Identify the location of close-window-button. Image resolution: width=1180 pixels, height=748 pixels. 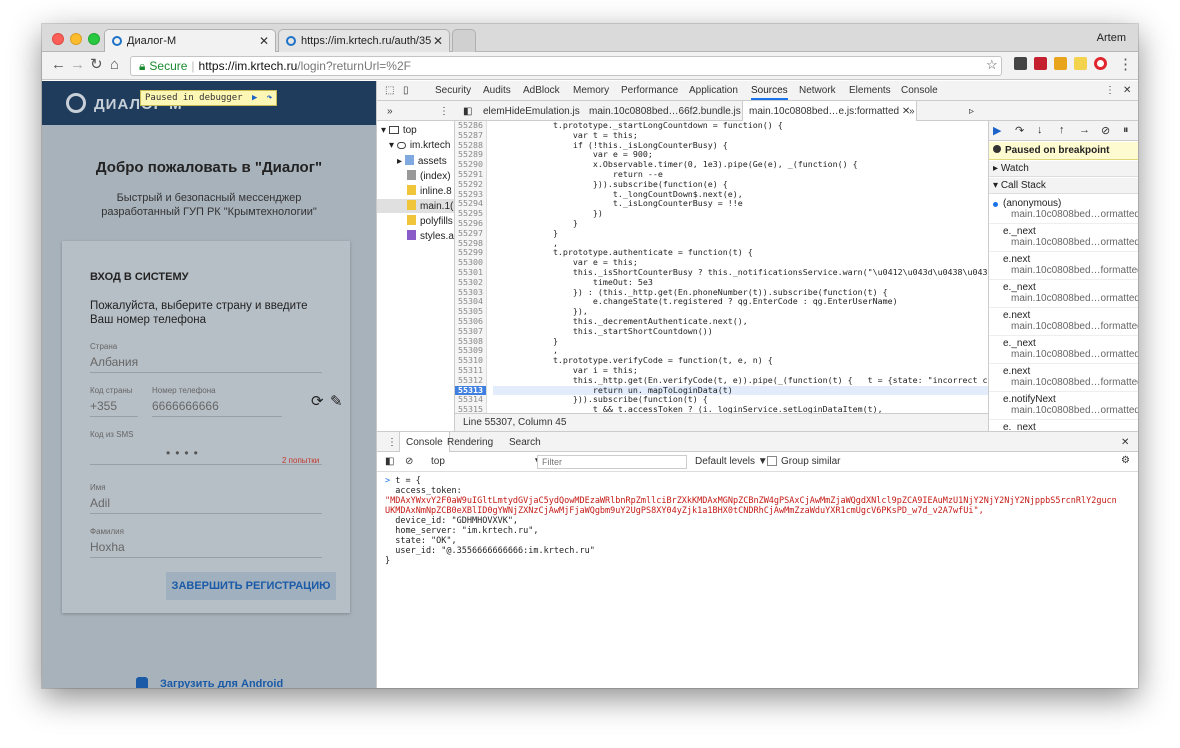
(58, 39).